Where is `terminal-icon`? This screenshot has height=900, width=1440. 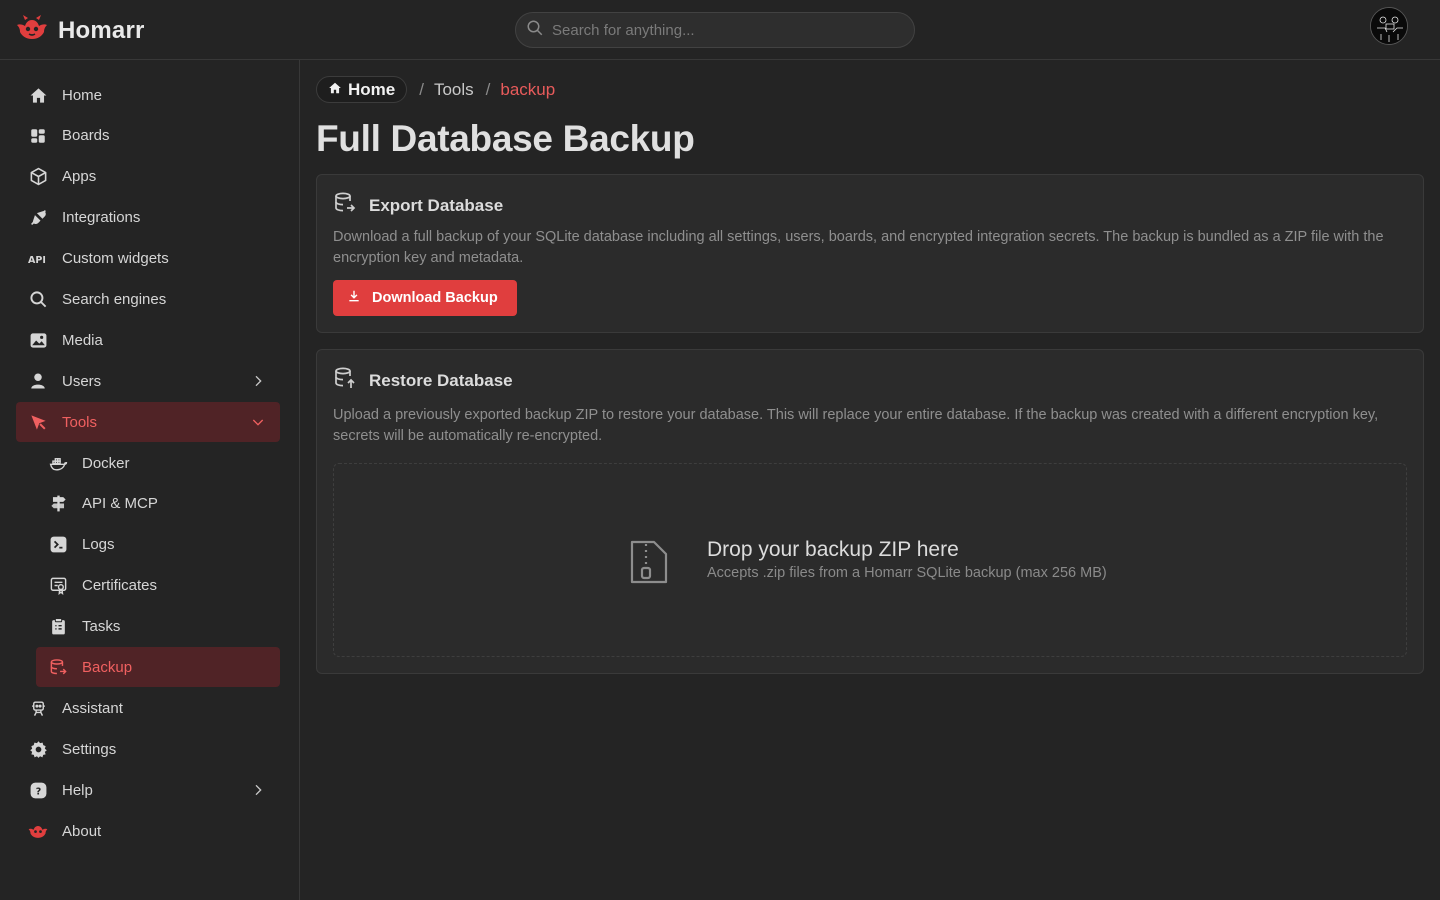 terminal-icon is located at coordinates (58, 545).